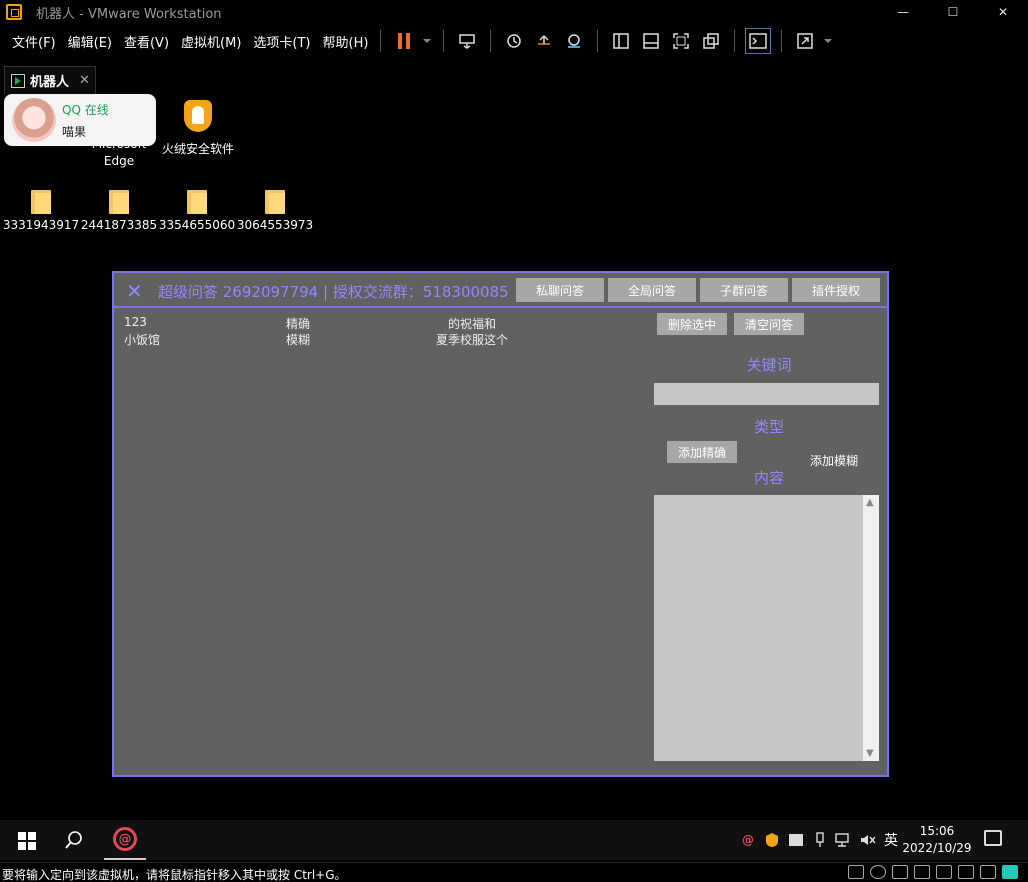 Image resolution: width=1028 pixels, height=882 pixels. I want to click on tab-subgroup-qa: 子群问答, so click(744, 290).